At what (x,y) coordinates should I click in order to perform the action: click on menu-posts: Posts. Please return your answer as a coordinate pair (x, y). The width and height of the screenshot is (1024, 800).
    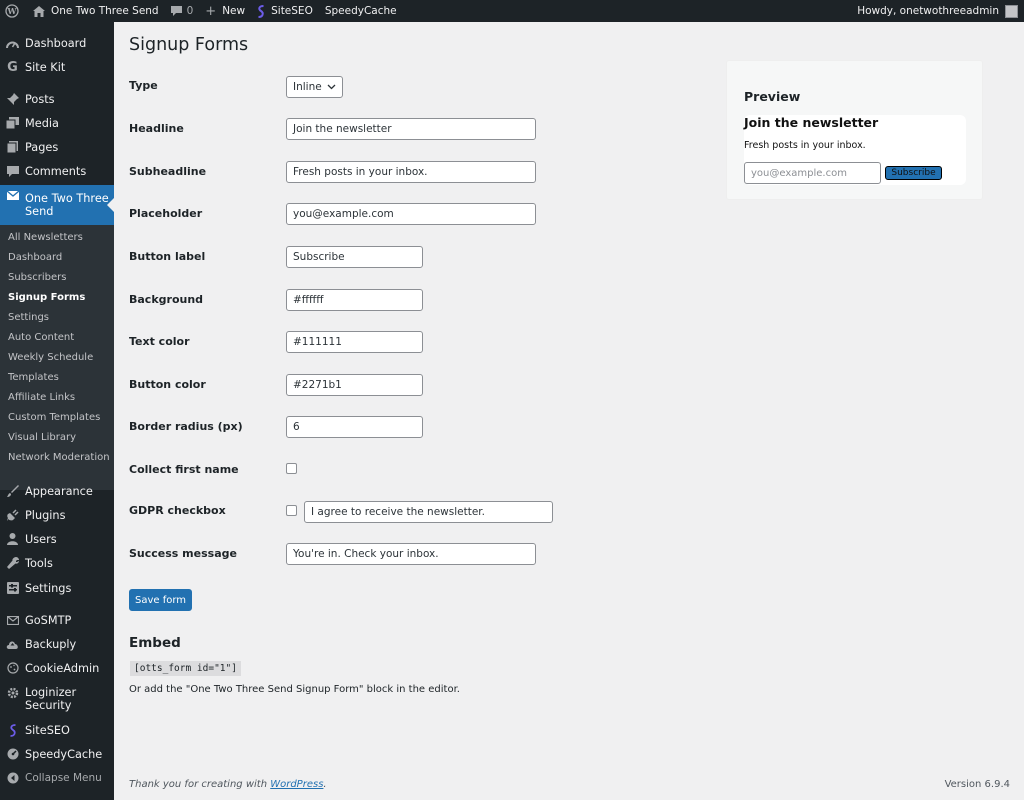
    Looking at the image, I should click on (57, 99).